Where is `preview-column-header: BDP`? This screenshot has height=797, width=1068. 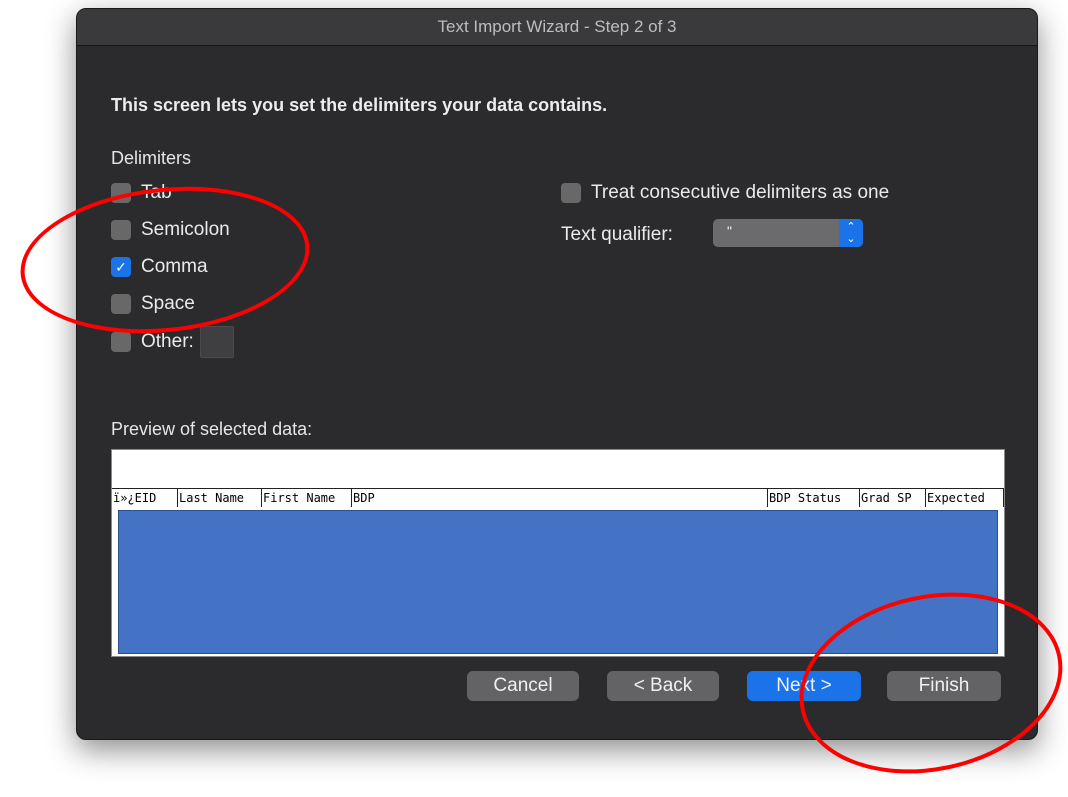
preview-column-header: BDP is located at coordinates (560, 498).